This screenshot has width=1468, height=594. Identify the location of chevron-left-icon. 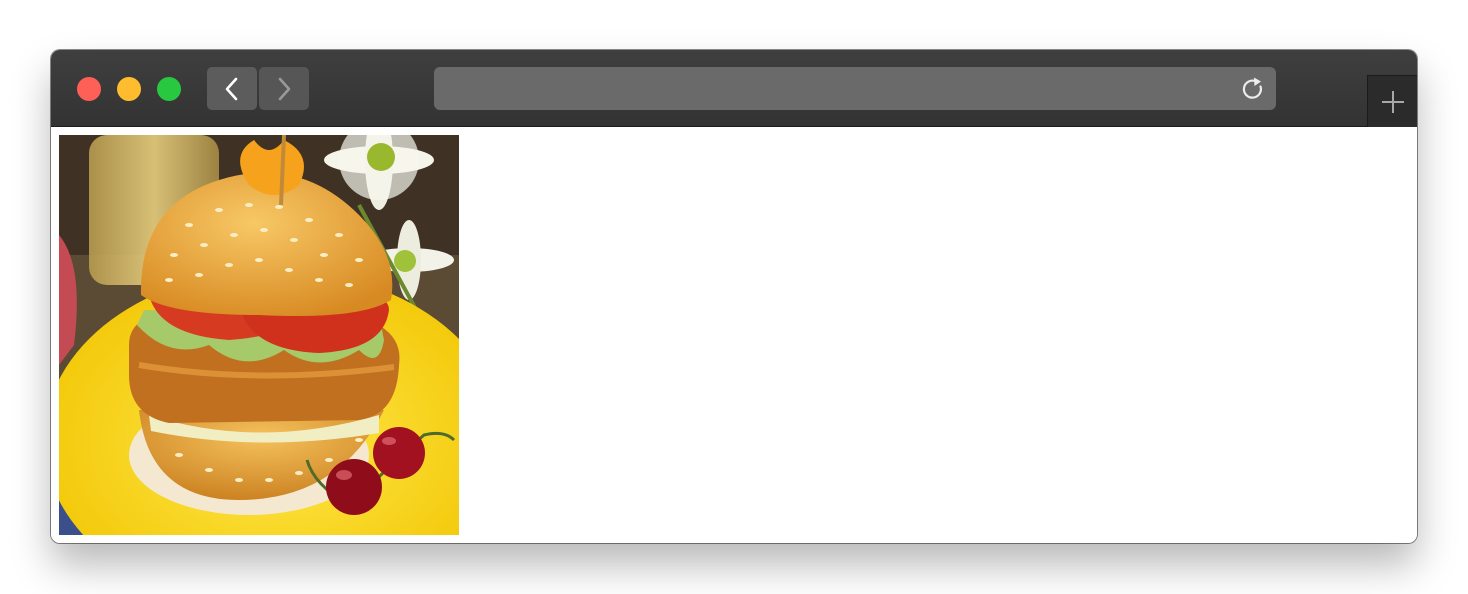
(231, 88).